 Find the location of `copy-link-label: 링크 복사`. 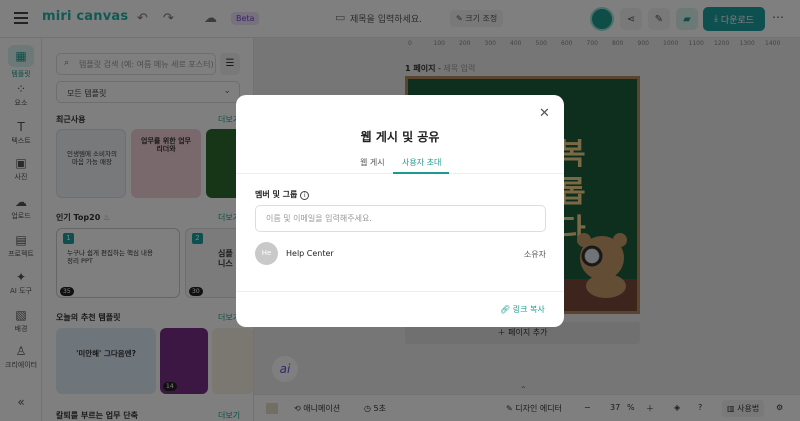

copy-link-label: 링크 복사 is located at coordinates (528, 309).